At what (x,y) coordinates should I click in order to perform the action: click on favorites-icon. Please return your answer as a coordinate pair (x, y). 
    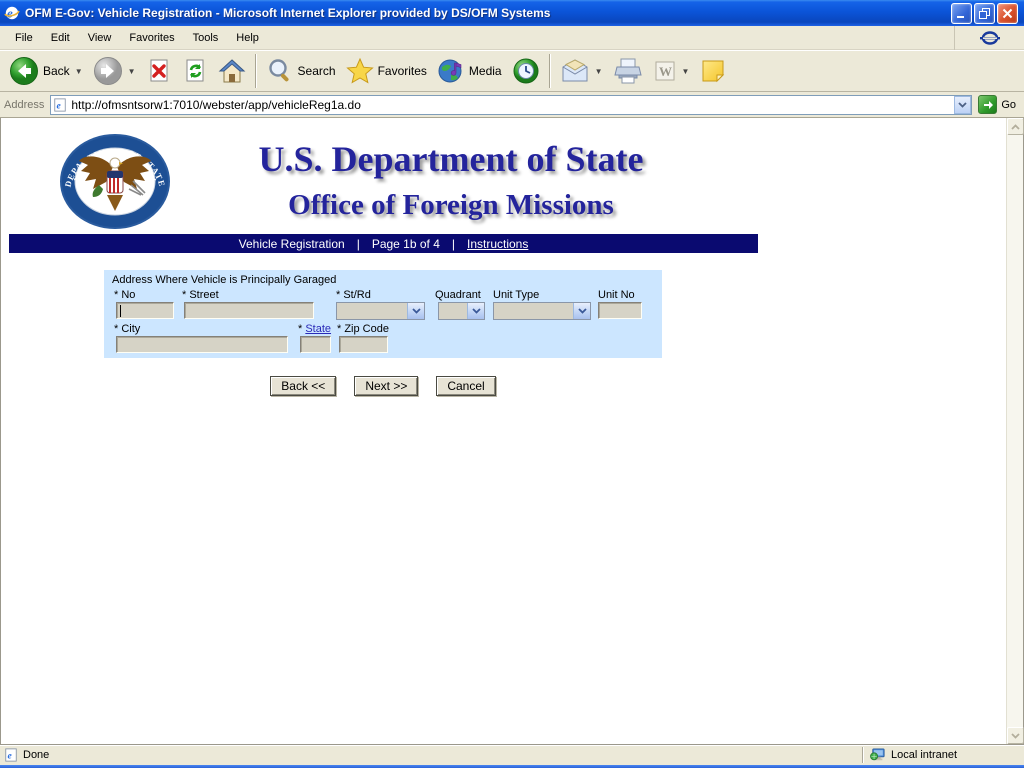
    Looking at the image, I should click on (359, 70).